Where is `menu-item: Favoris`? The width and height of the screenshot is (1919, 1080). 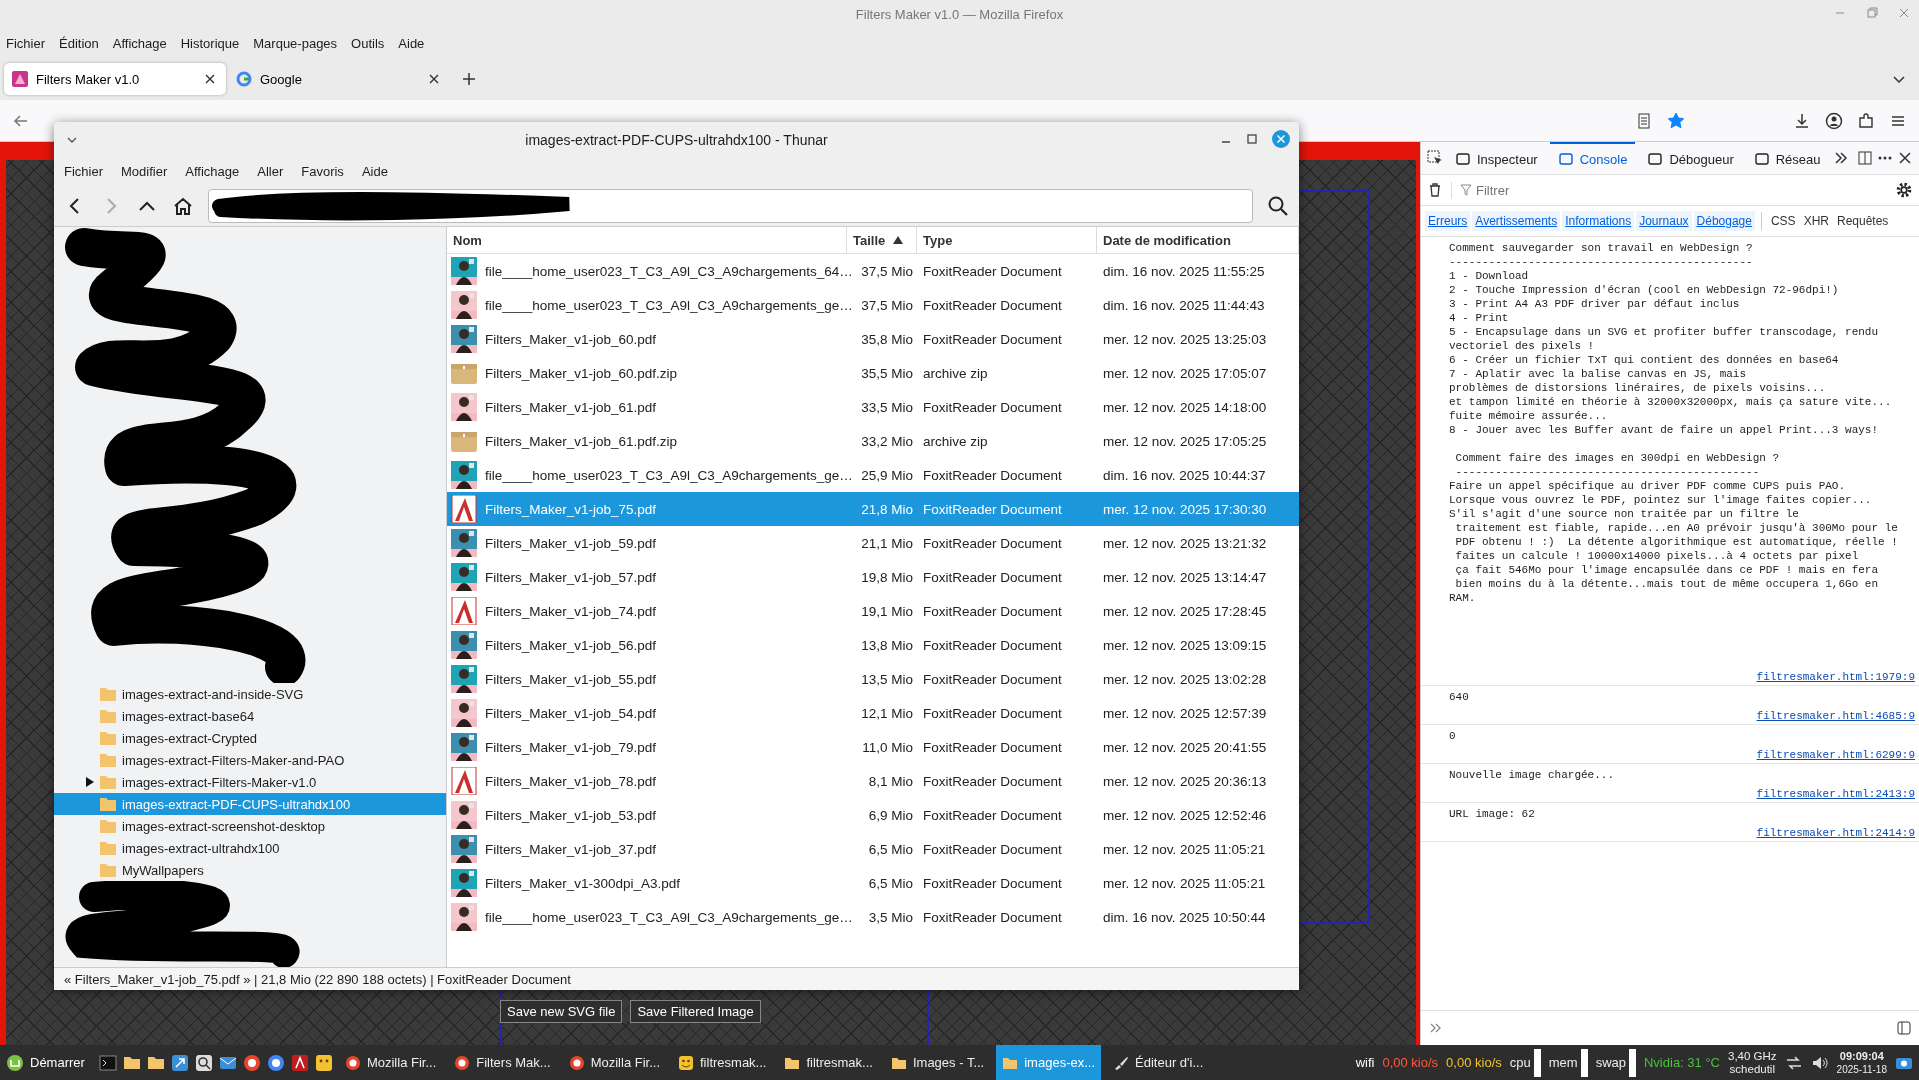 menu-item: Favoris is located at coordinates (322, 171).